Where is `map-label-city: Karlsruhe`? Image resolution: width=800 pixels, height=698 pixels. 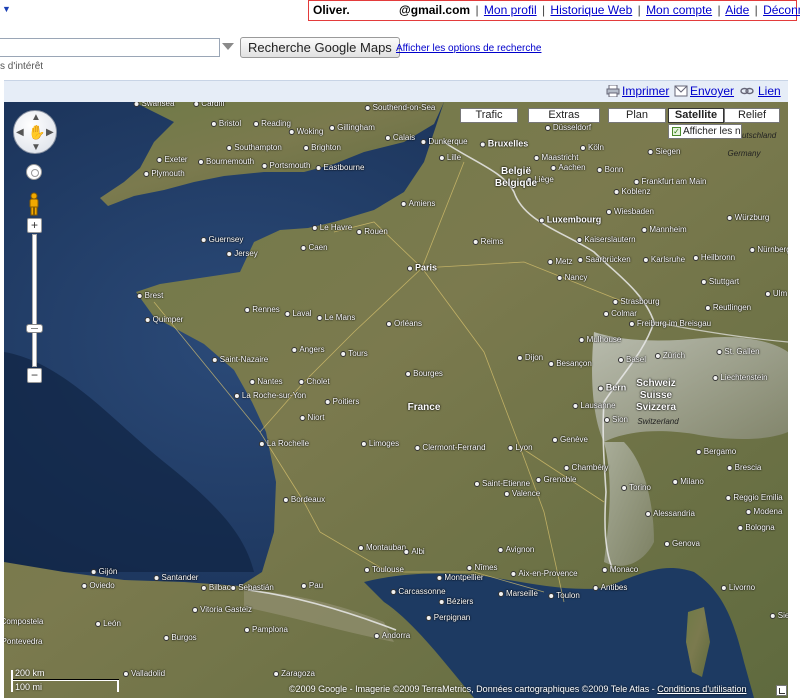
map-label-city: Karlsruhe is located at coordinates (664, 260).